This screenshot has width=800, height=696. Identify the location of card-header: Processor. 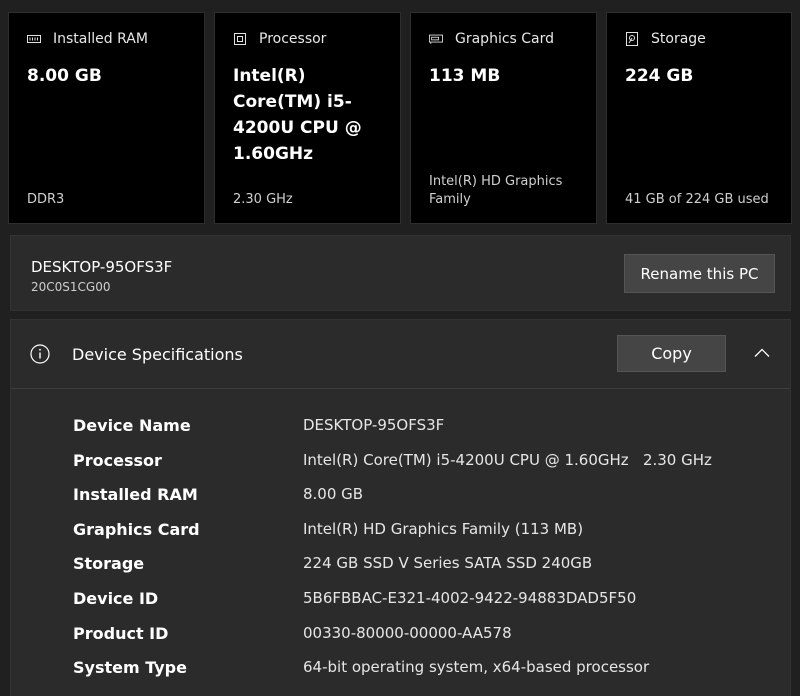
(279, 39).